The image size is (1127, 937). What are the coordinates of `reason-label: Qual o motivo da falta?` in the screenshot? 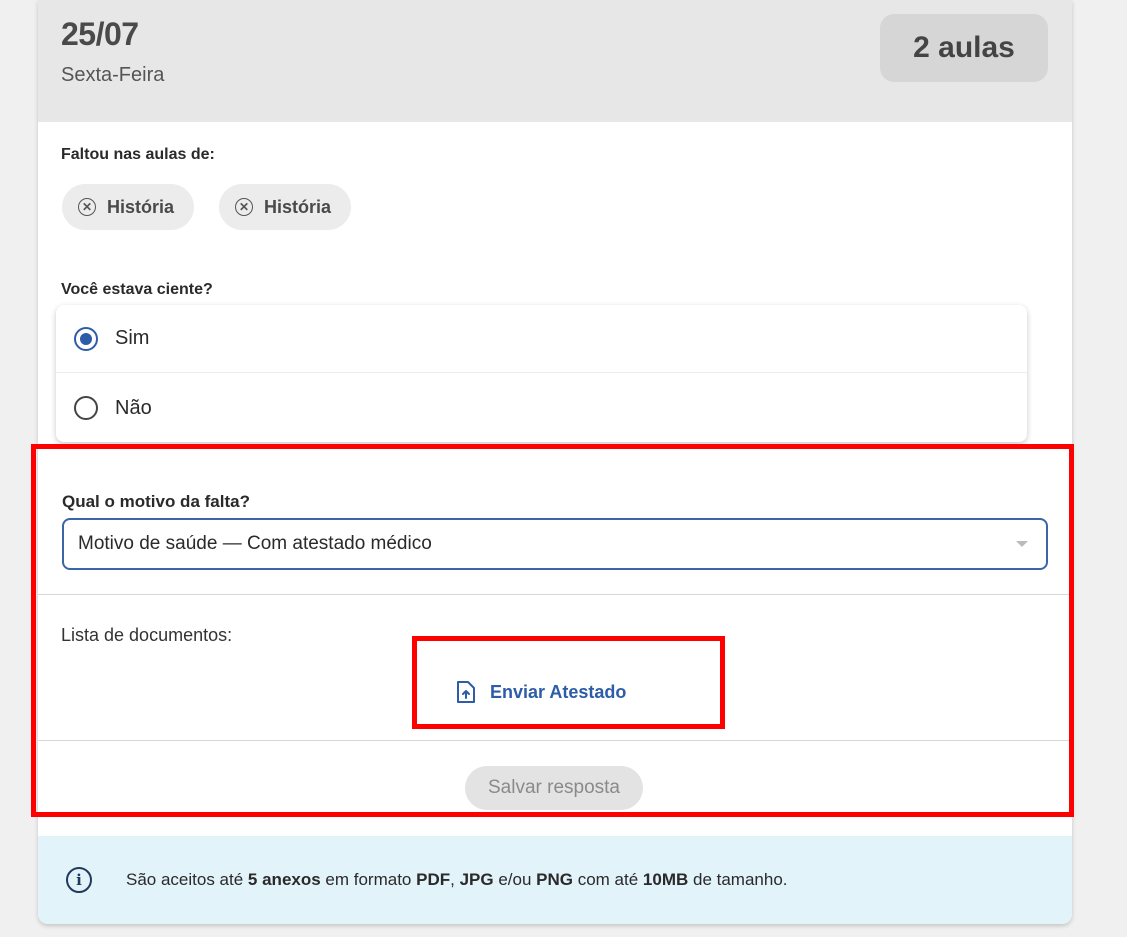 It's located at (156, 501).